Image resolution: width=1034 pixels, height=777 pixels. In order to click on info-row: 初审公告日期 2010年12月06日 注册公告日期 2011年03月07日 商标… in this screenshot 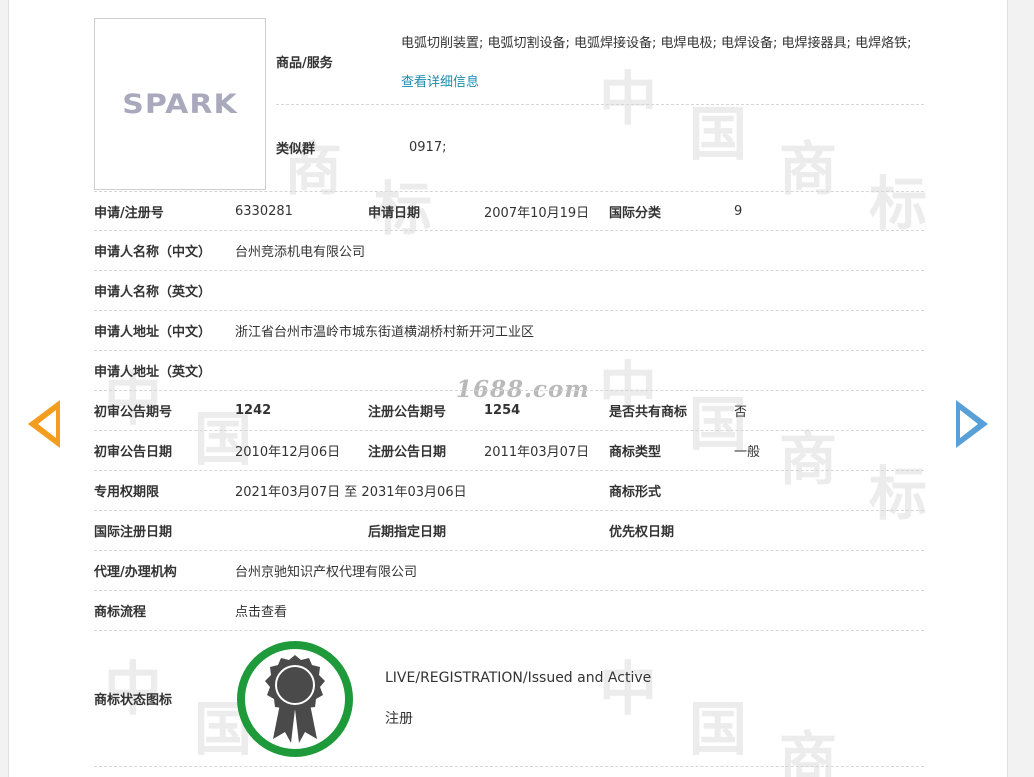, I will do `click(509, 451)`.